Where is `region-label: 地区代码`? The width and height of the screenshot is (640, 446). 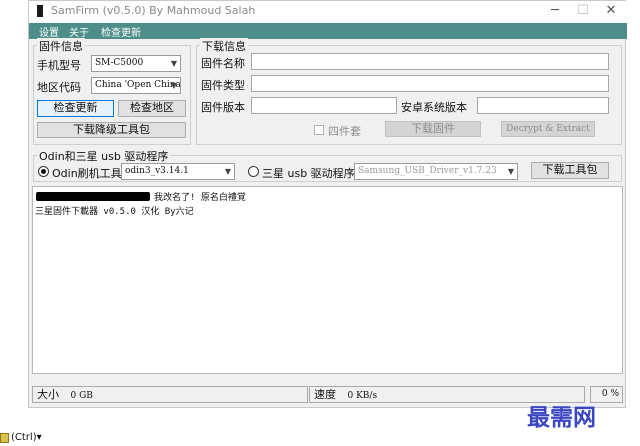
region-label: 地区代码 is located at coordinates (59, 87).